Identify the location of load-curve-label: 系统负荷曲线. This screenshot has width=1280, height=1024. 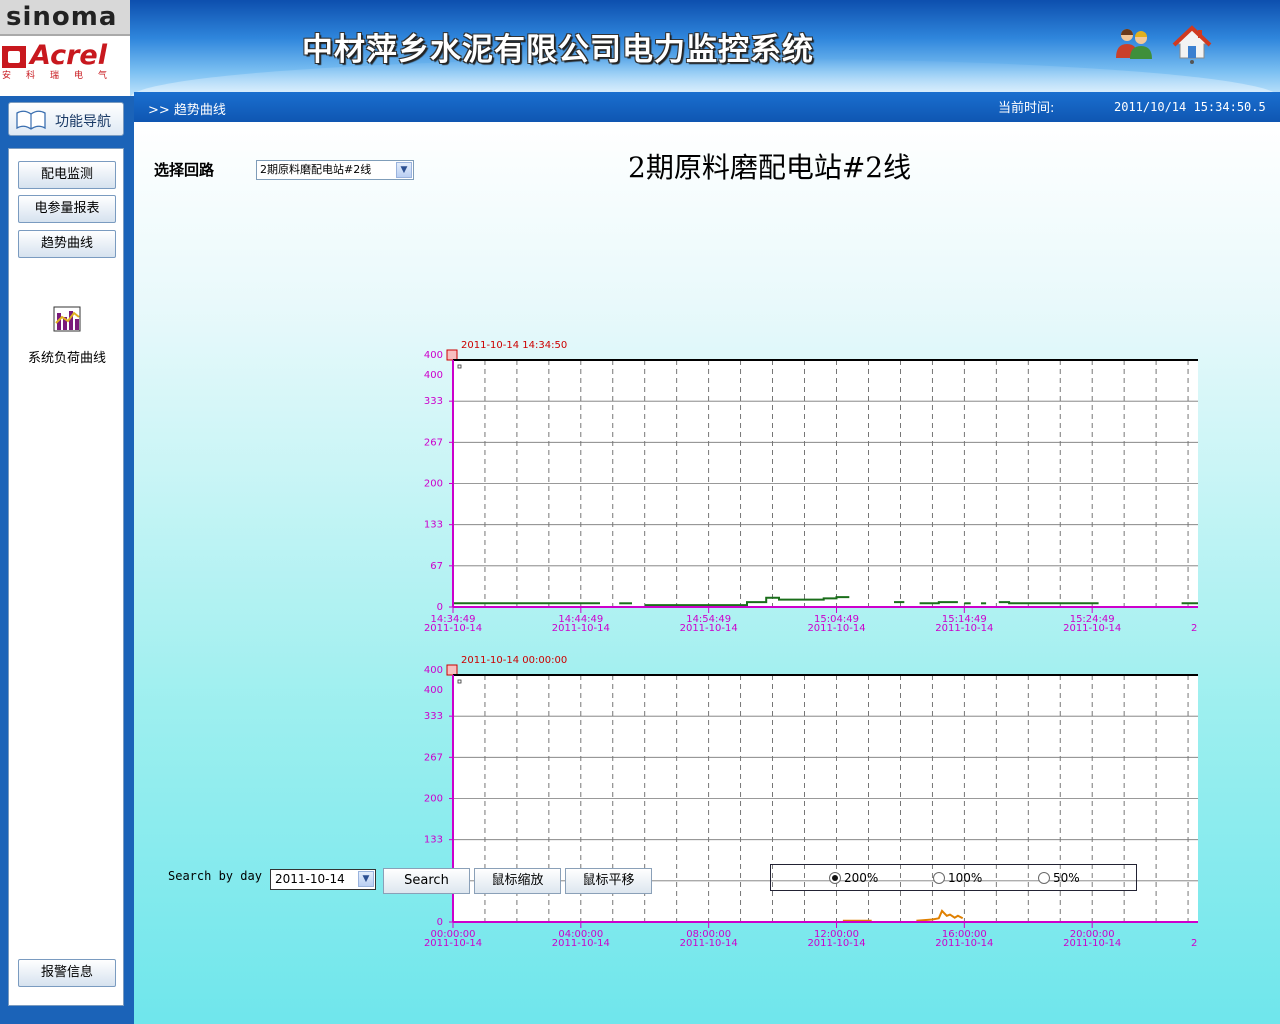
(67, 356).